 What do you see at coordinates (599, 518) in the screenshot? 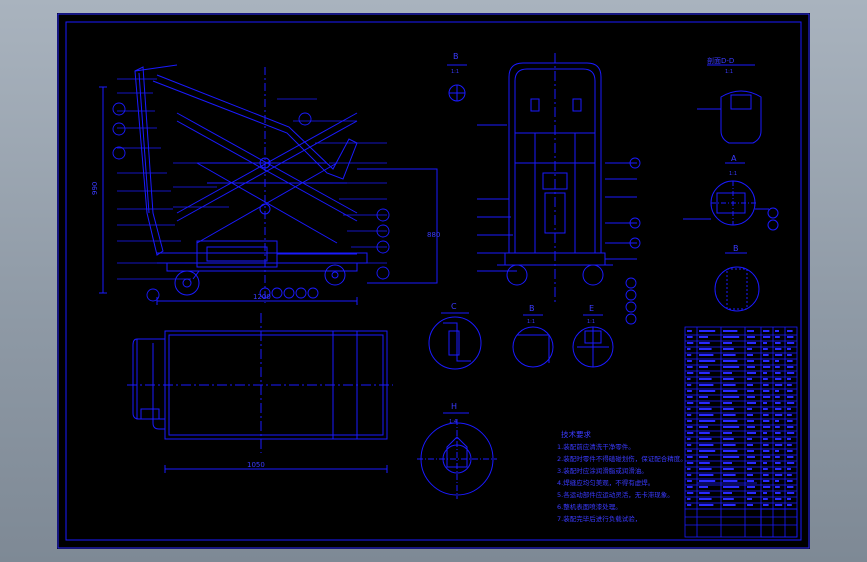
I see `notes-line: 7.装配完毕后进行负载试验，` at bounding box center [599, 518].